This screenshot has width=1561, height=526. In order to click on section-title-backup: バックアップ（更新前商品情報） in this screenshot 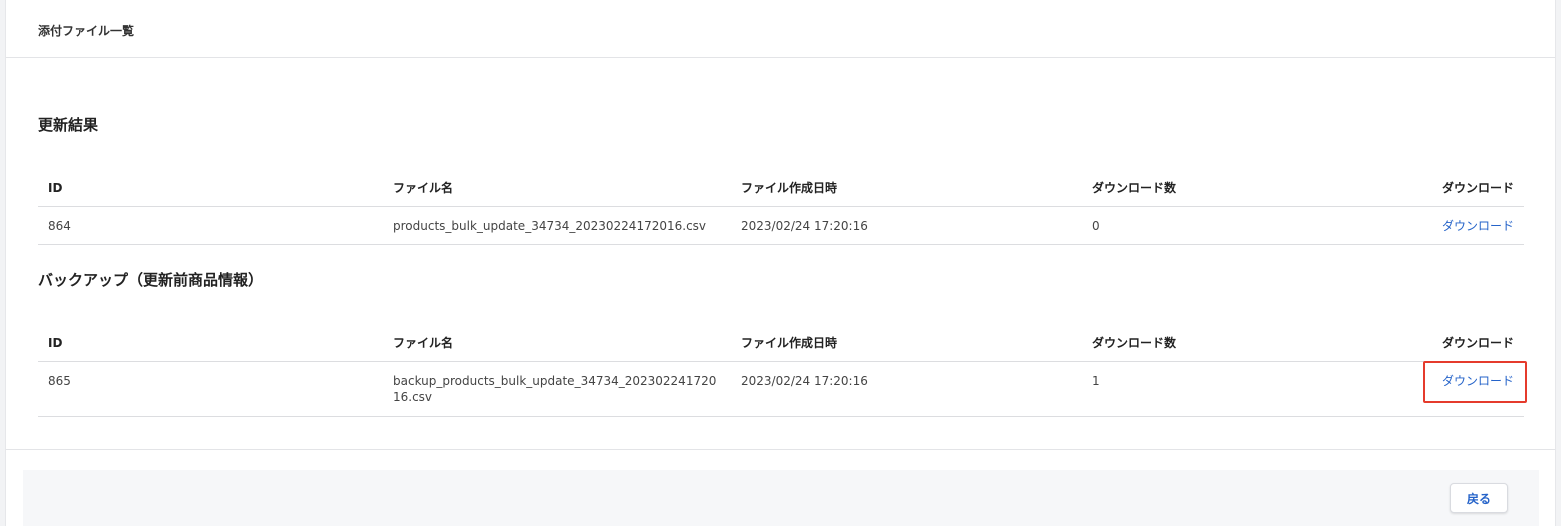, I will do `click(151, 280)`.